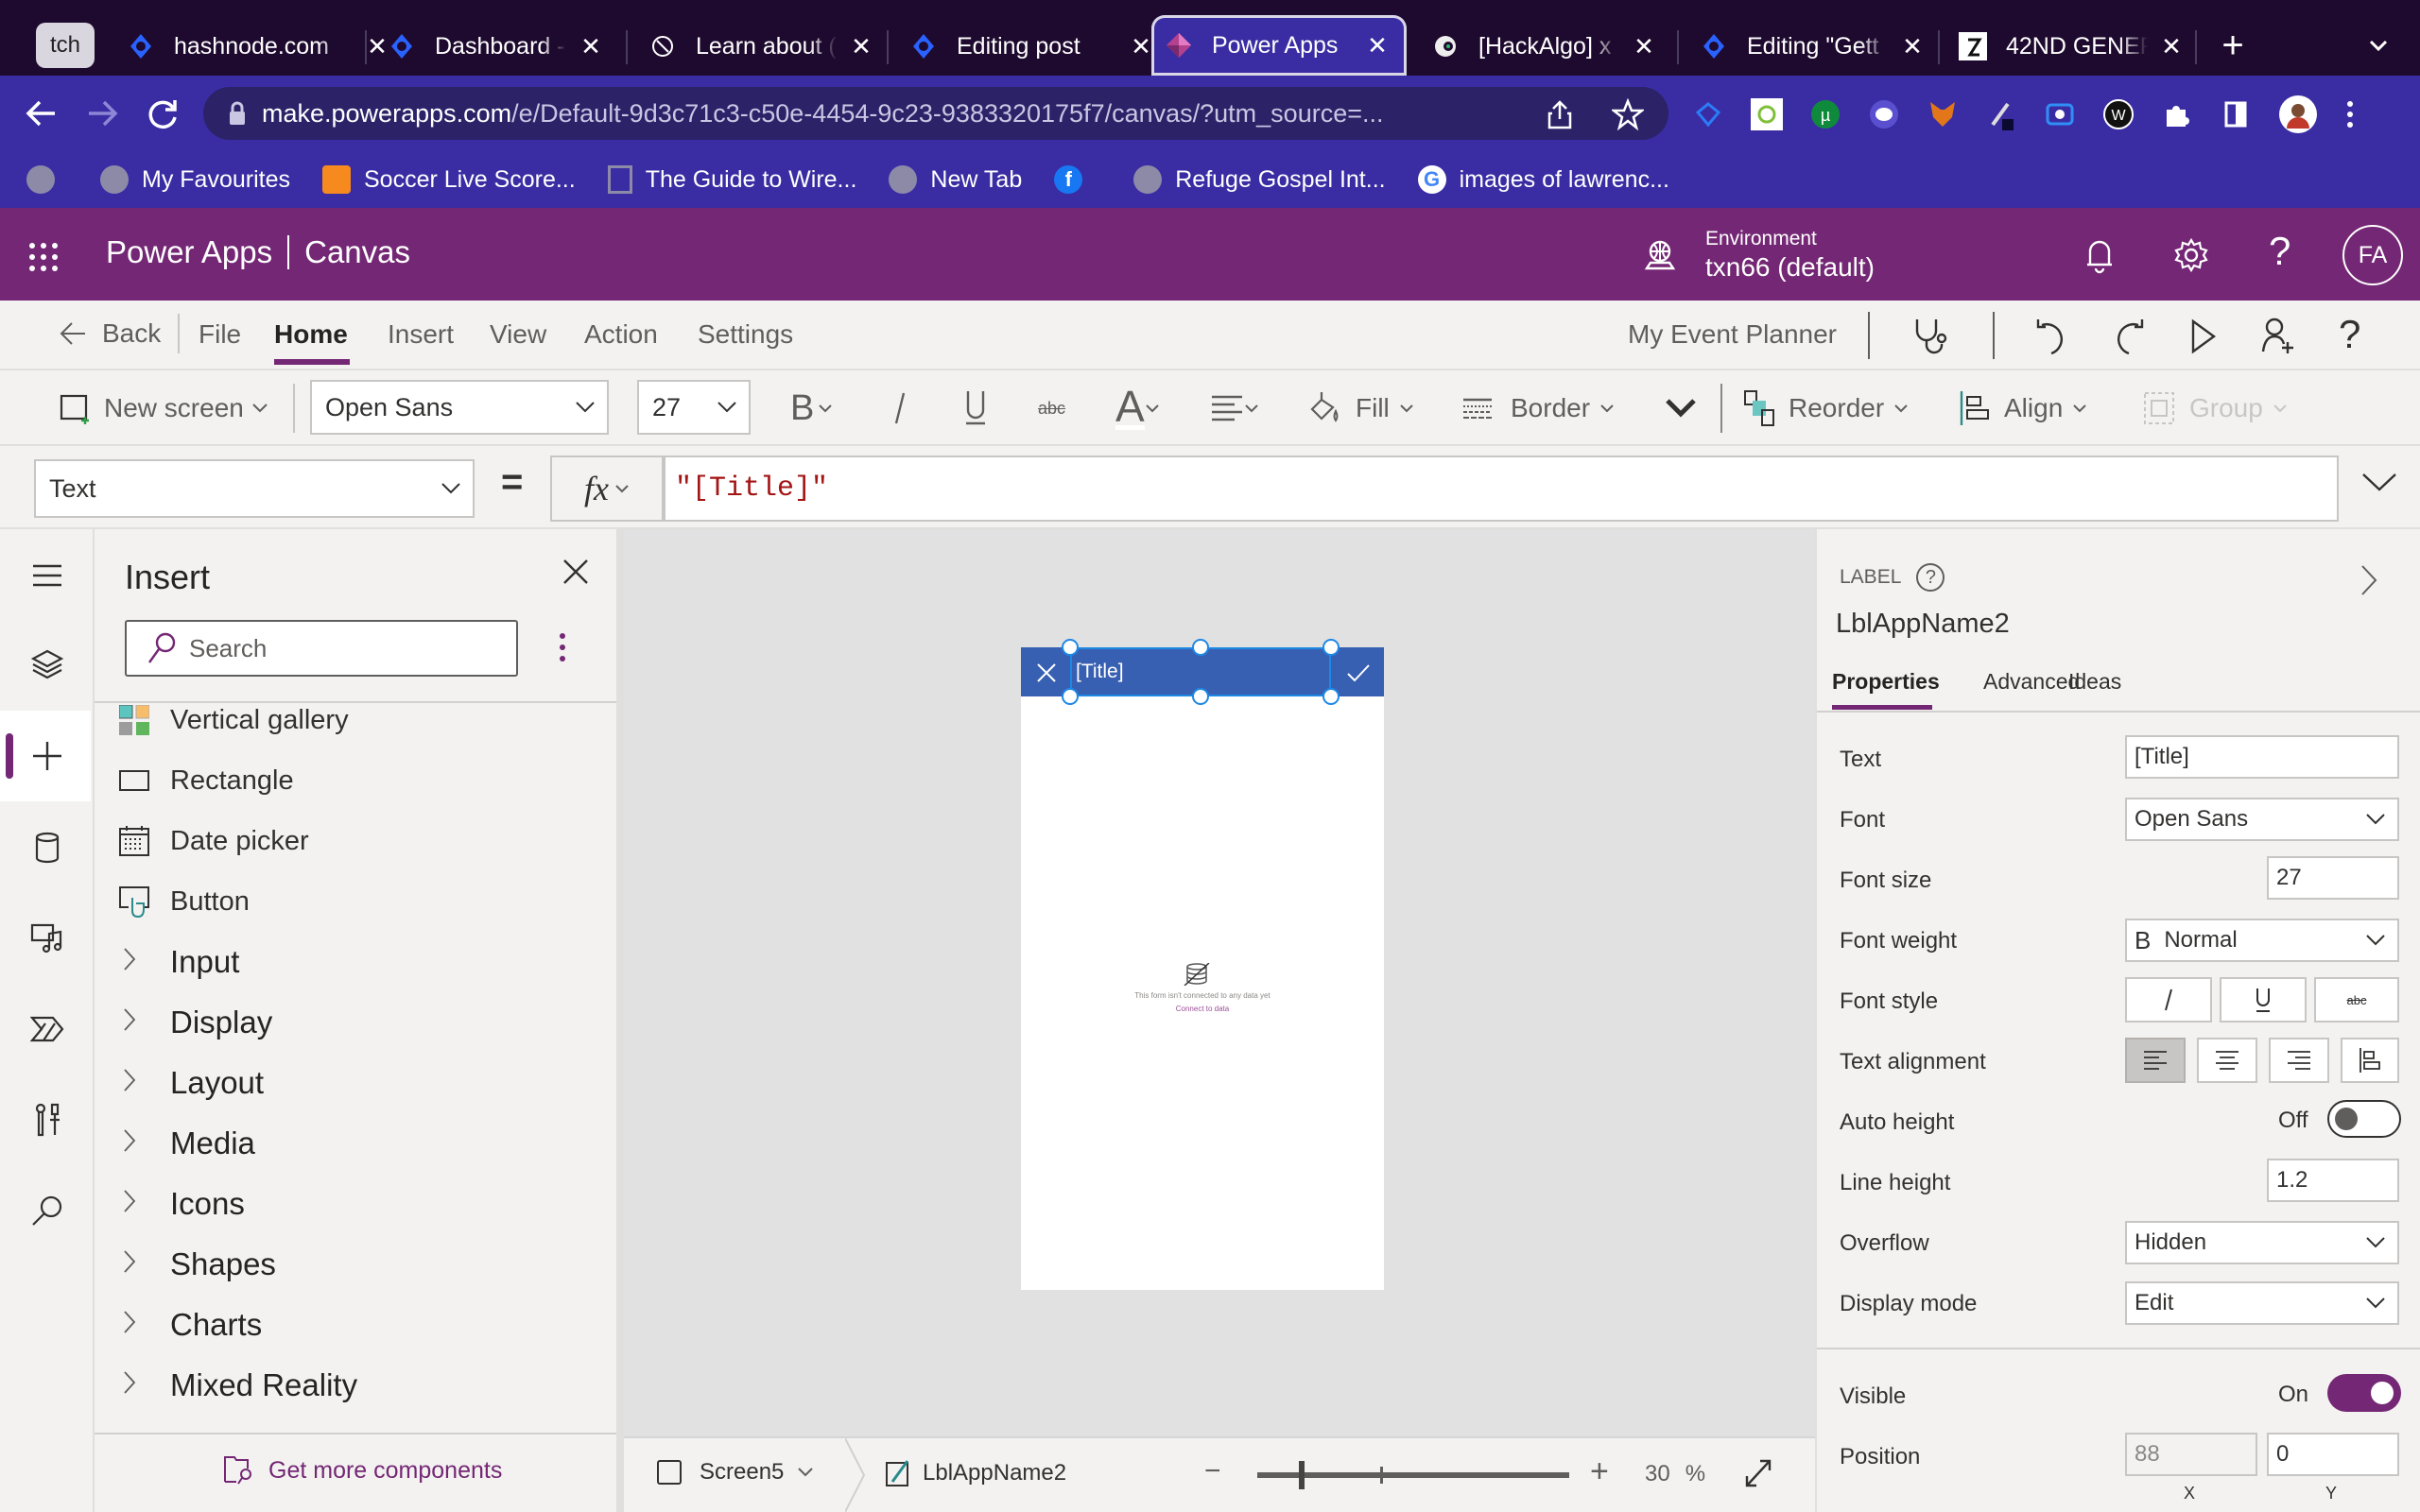  I want to click on insert-group-mixed-reality: Mixed Reality, so click(350, 1385).